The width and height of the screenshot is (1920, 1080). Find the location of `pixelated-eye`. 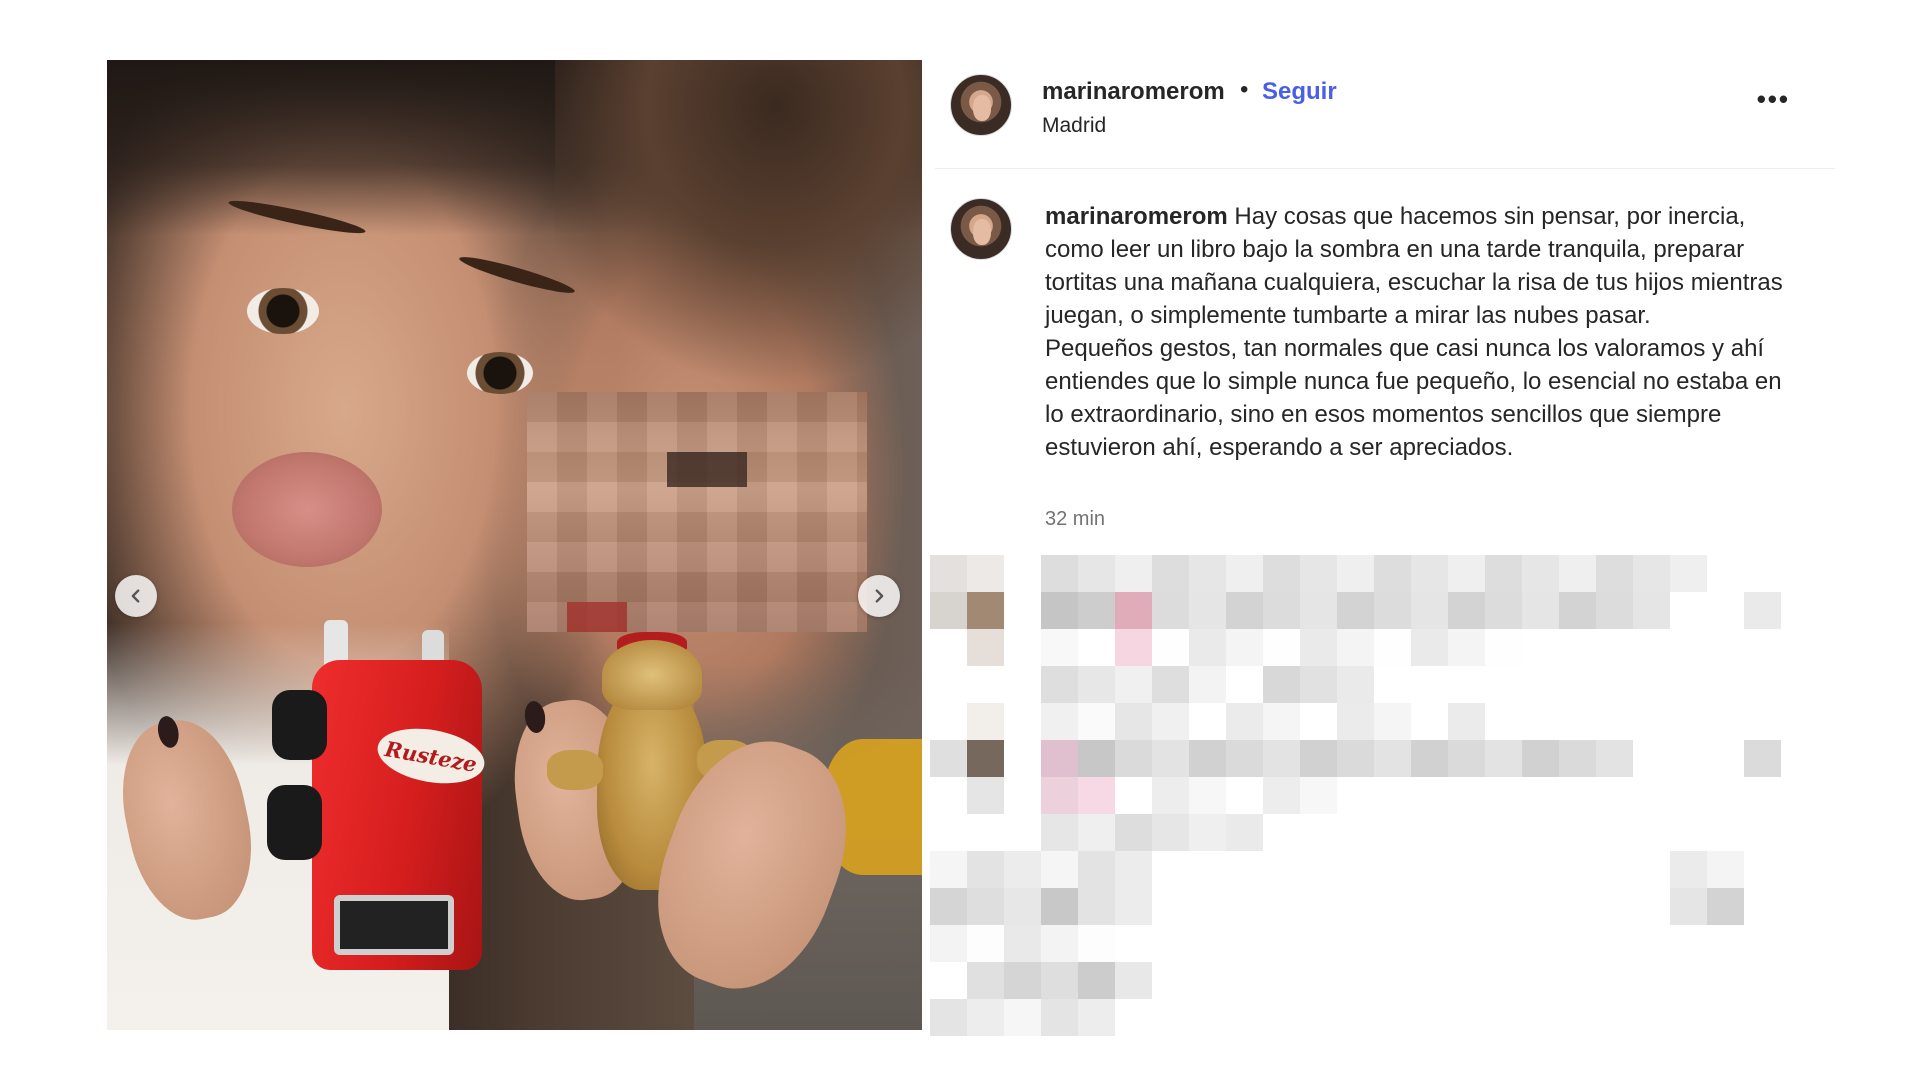

pixelated-eye is located at coordinates (707, 469).